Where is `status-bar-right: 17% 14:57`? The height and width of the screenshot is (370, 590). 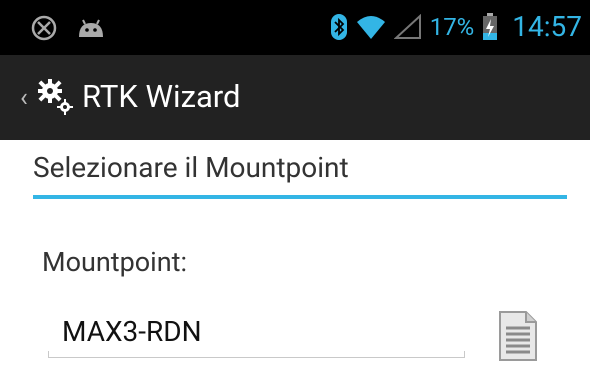 status-bar-right: 17% 14:57 is located at coordinates (456, 27).